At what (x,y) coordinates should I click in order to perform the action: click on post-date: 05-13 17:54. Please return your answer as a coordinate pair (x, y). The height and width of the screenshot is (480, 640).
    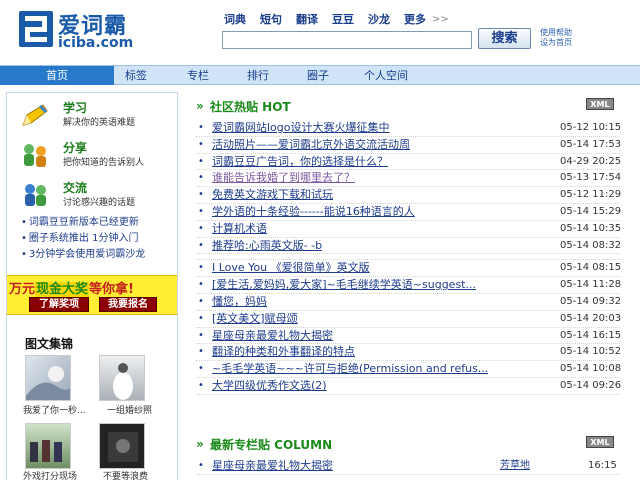
    Looking at the image, I should click on (591, 178).